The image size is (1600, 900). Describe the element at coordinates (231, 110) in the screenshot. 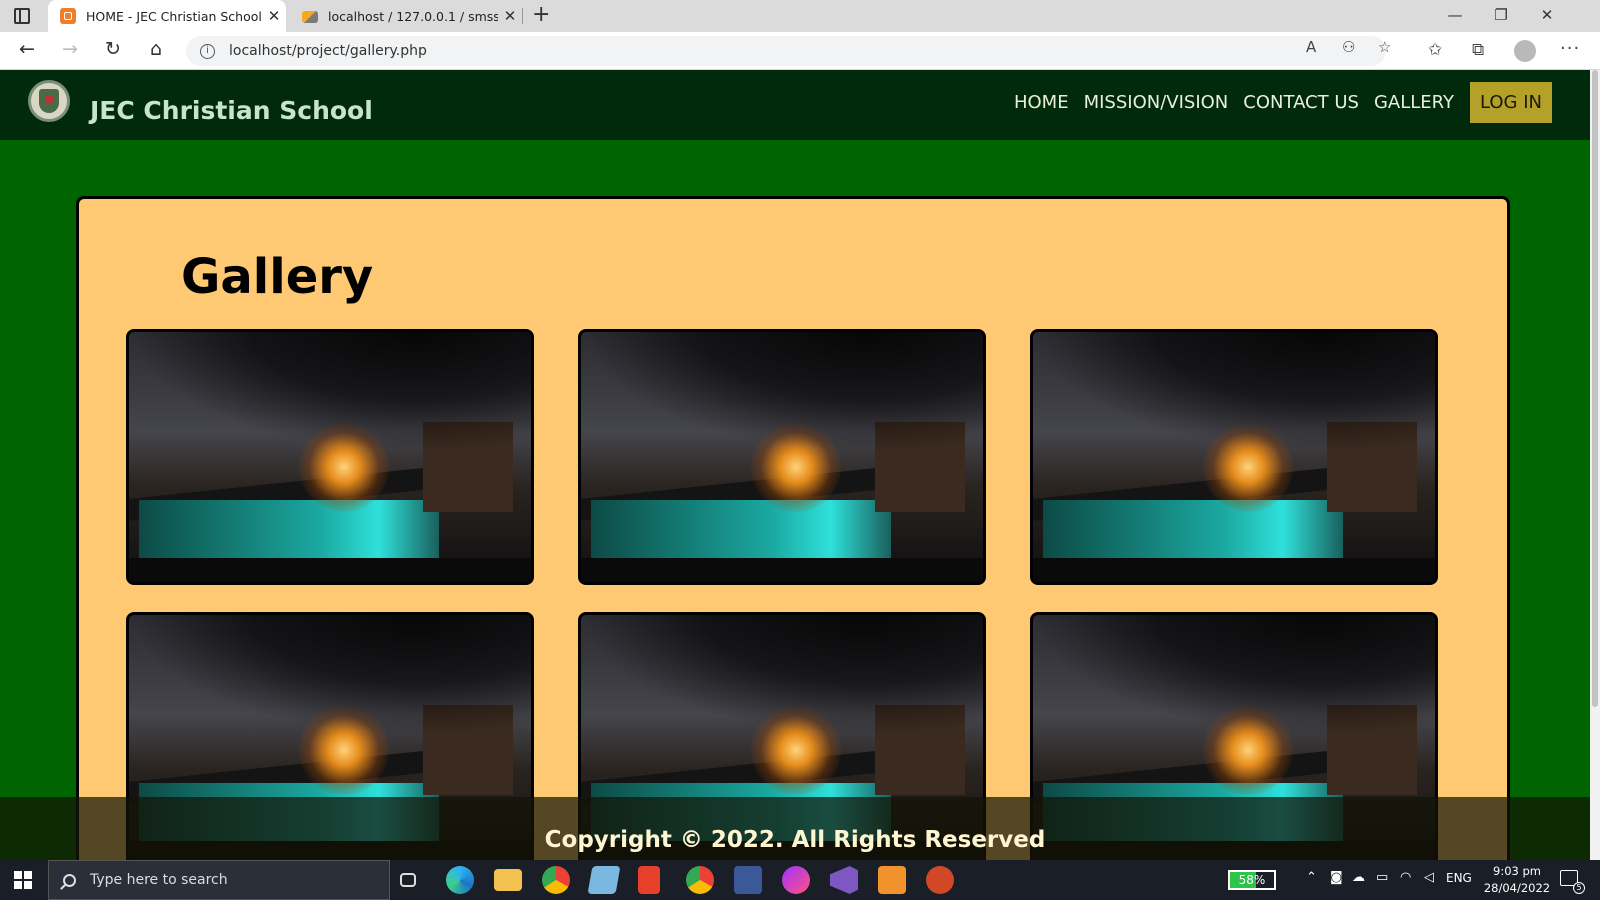

I see `site-title: JEC Christian School` at that location.